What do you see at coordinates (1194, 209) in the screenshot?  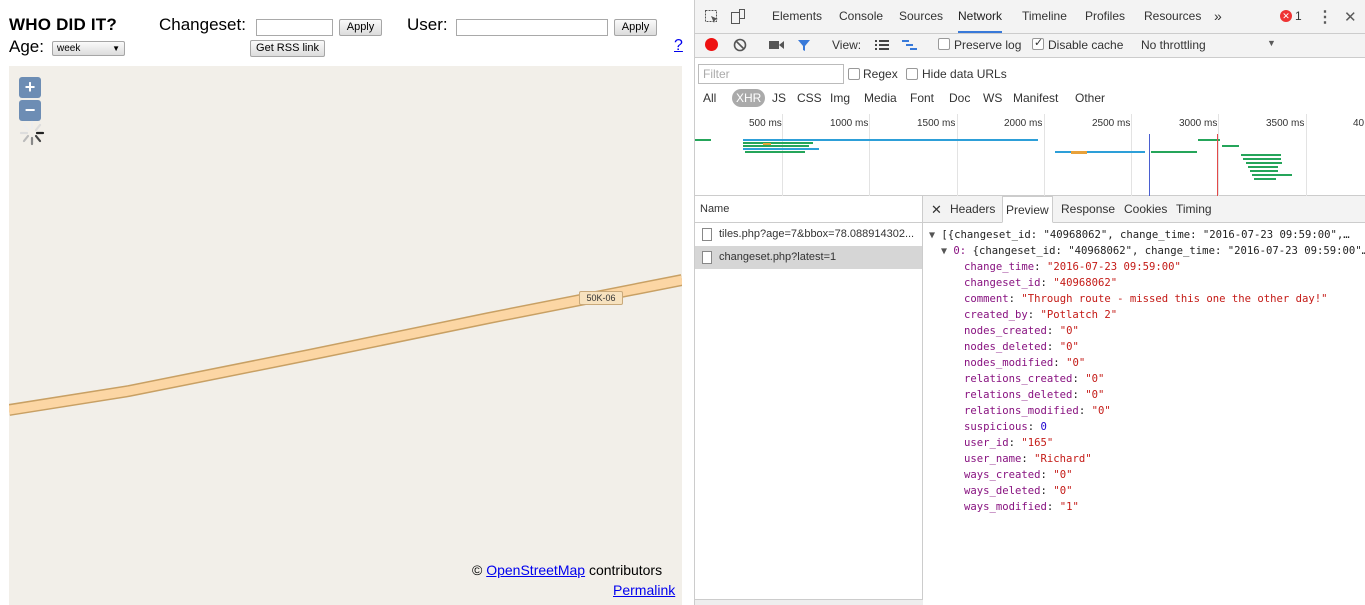 I see `tab-timing: Timing` at bounding box center [1194, 209].